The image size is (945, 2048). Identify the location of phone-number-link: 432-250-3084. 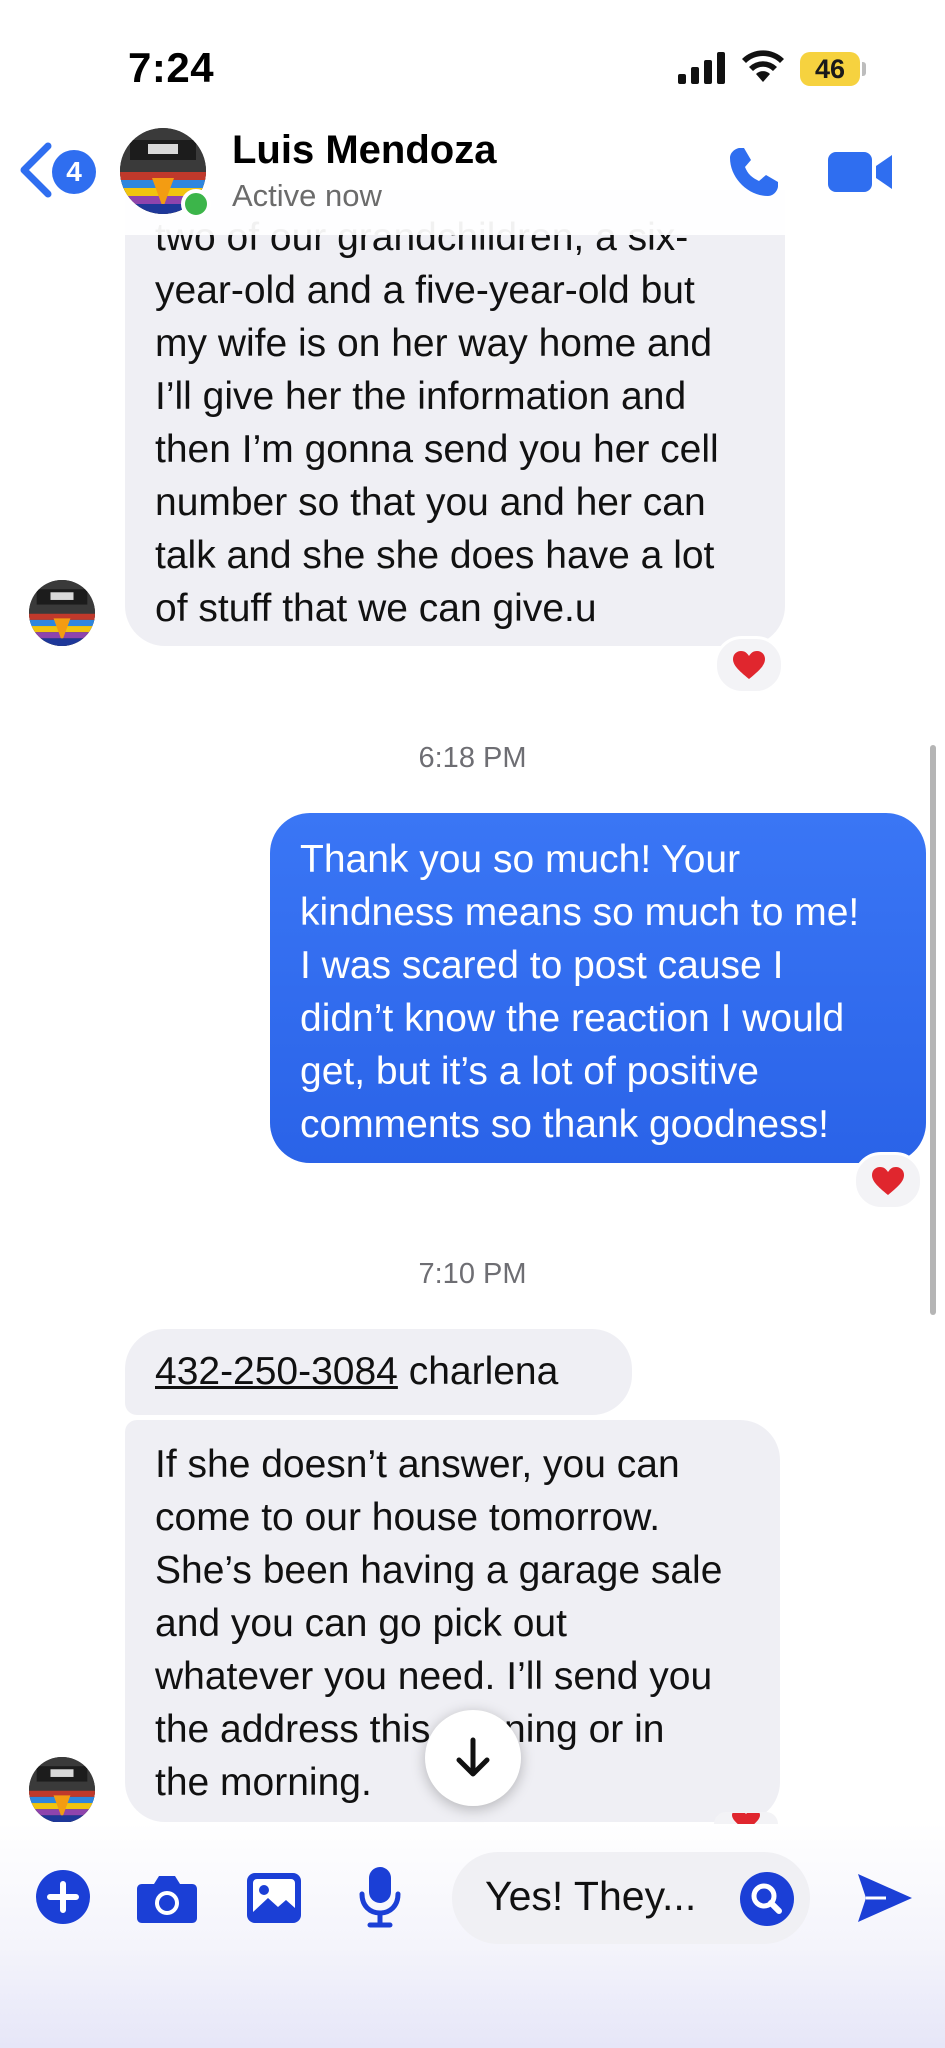
(276, 1371).